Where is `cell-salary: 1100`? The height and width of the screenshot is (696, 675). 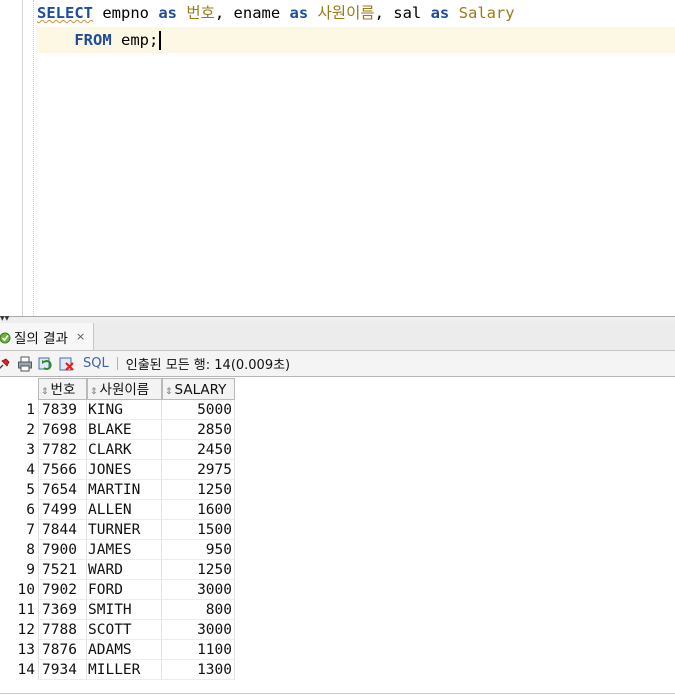 cell-salary: 1100 is located at coordinates (198, 650).